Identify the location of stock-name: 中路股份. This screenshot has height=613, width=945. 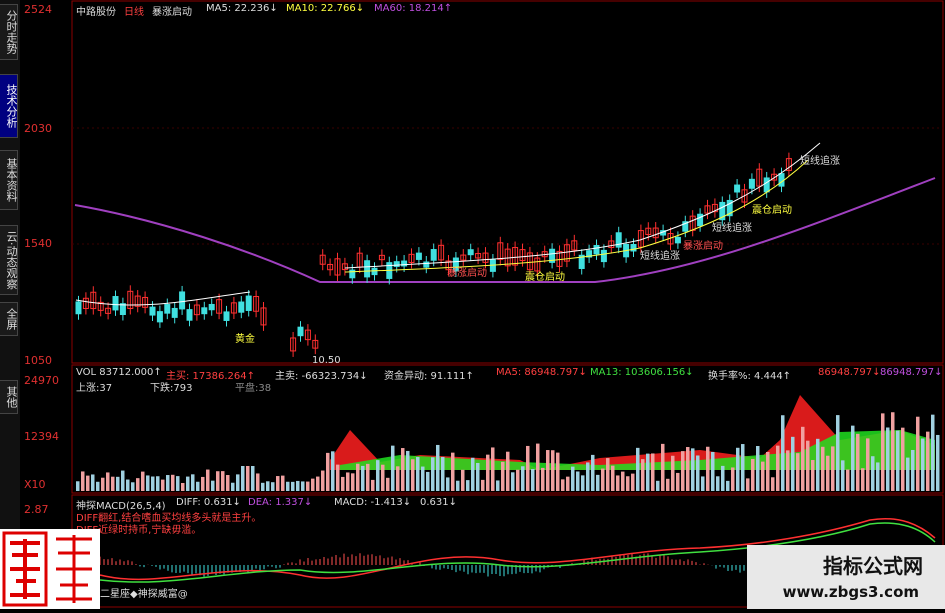
(96, 12).